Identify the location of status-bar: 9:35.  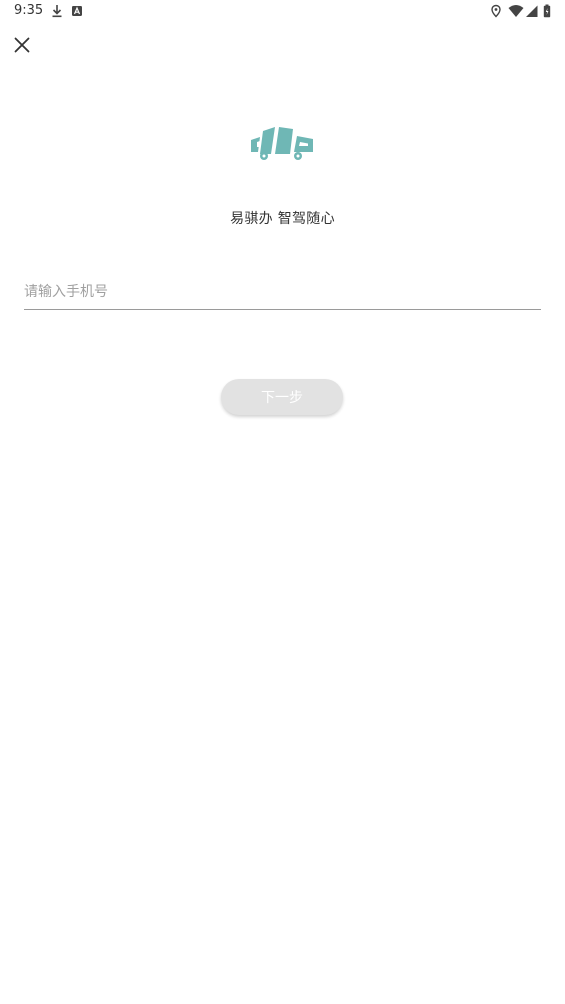
(282, 12).